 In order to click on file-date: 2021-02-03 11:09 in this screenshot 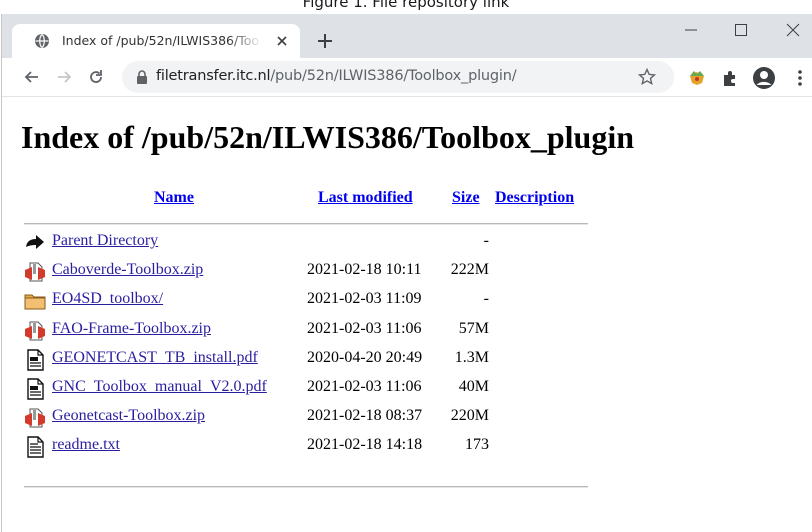, I will do `click(364, 299)`.